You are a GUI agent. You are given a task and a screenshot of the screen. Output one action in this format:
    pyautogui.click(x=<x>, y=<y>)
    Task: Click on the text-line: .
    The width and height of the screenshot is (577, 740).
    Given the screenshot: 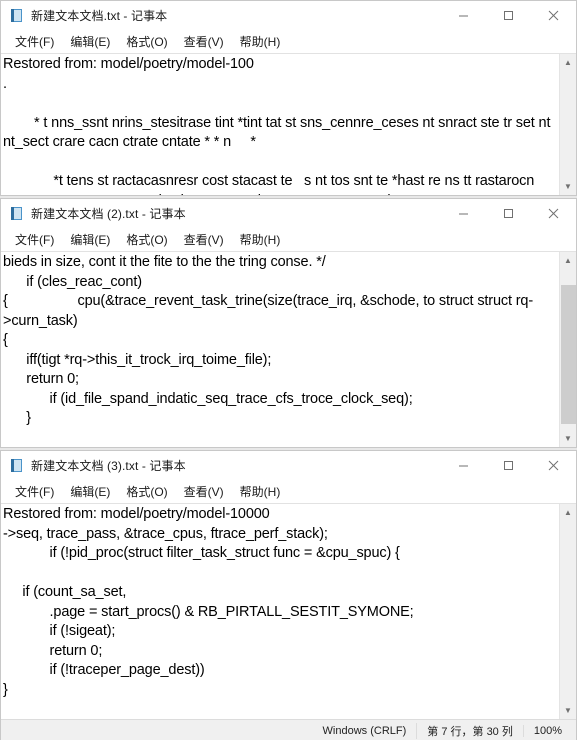 What is the action you would take?
    pyautogui.click(x=5, y=83)
    